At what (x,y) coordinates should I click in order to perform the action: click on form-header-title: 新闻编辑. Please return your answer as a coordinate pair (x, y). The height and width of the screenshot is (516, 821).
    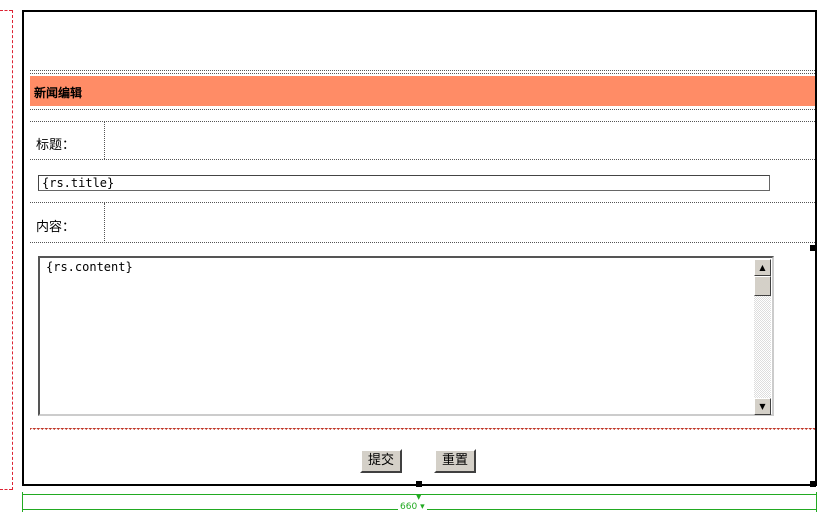
    Looking at the image, I should click on (58, 93).